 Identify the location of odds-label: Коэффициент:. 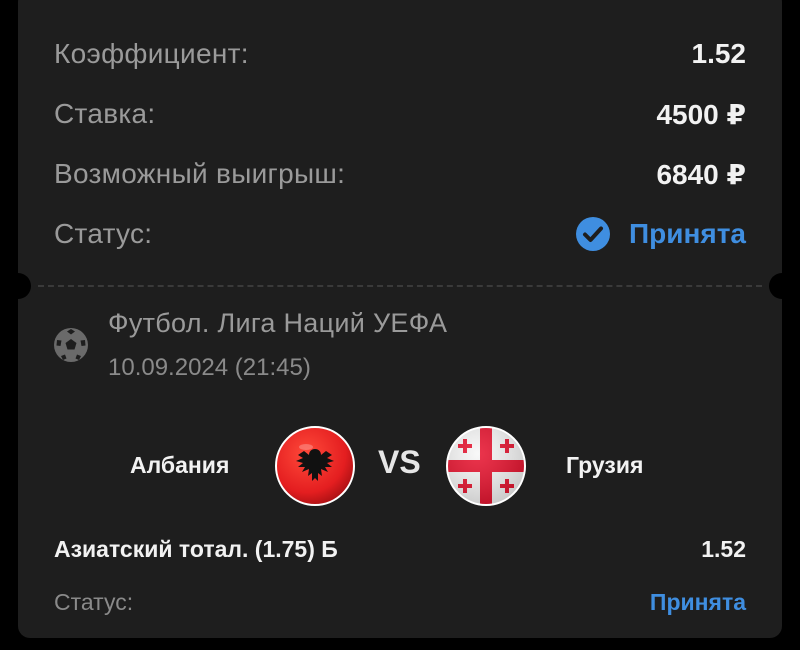
(151, 53).